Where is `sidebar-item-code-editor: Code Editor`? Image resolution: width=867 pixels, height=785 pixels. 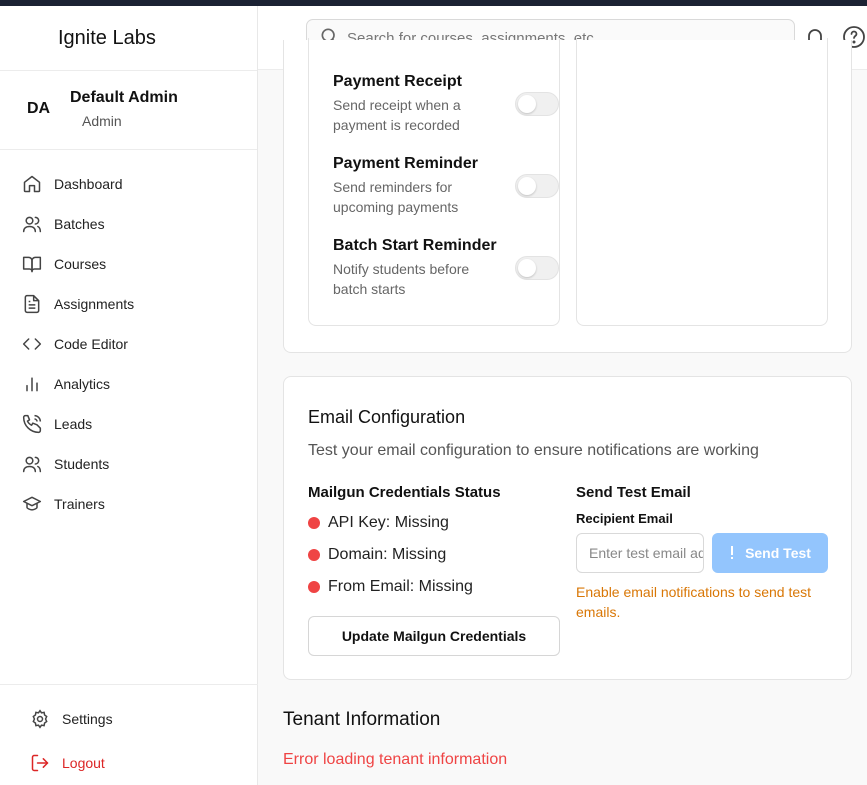
sidebar-item-code-editor: Code Editor is located at coordinates (129, 344).